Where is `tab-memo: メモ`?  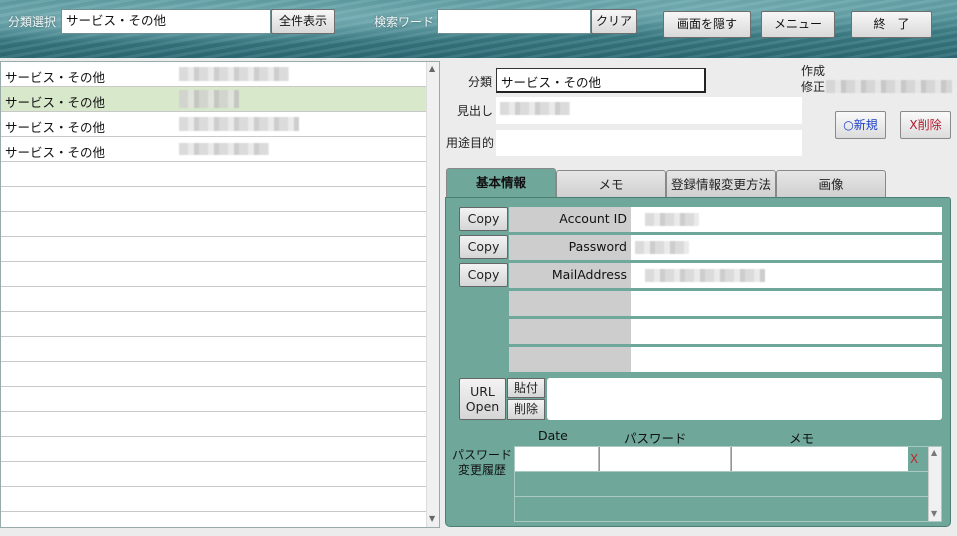
tab-memo: メモ is located at coordinates (611, 184).